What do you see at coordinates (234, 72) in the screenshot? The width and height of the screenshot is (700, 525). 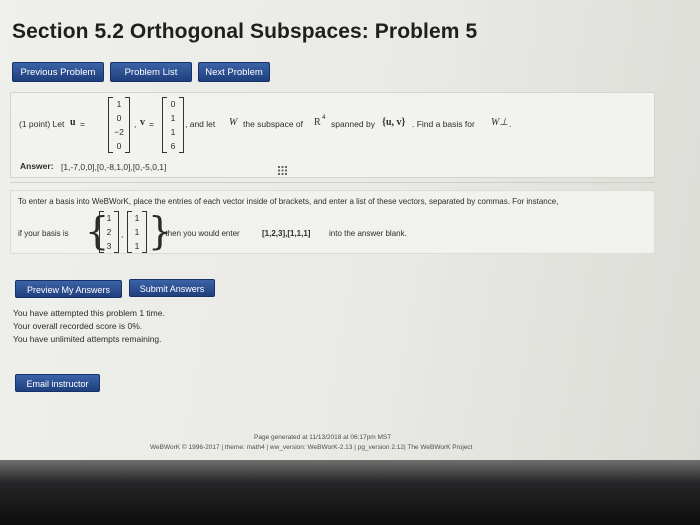 I see `next-problem-button: Next Problem` at bounding box center [234, 72].